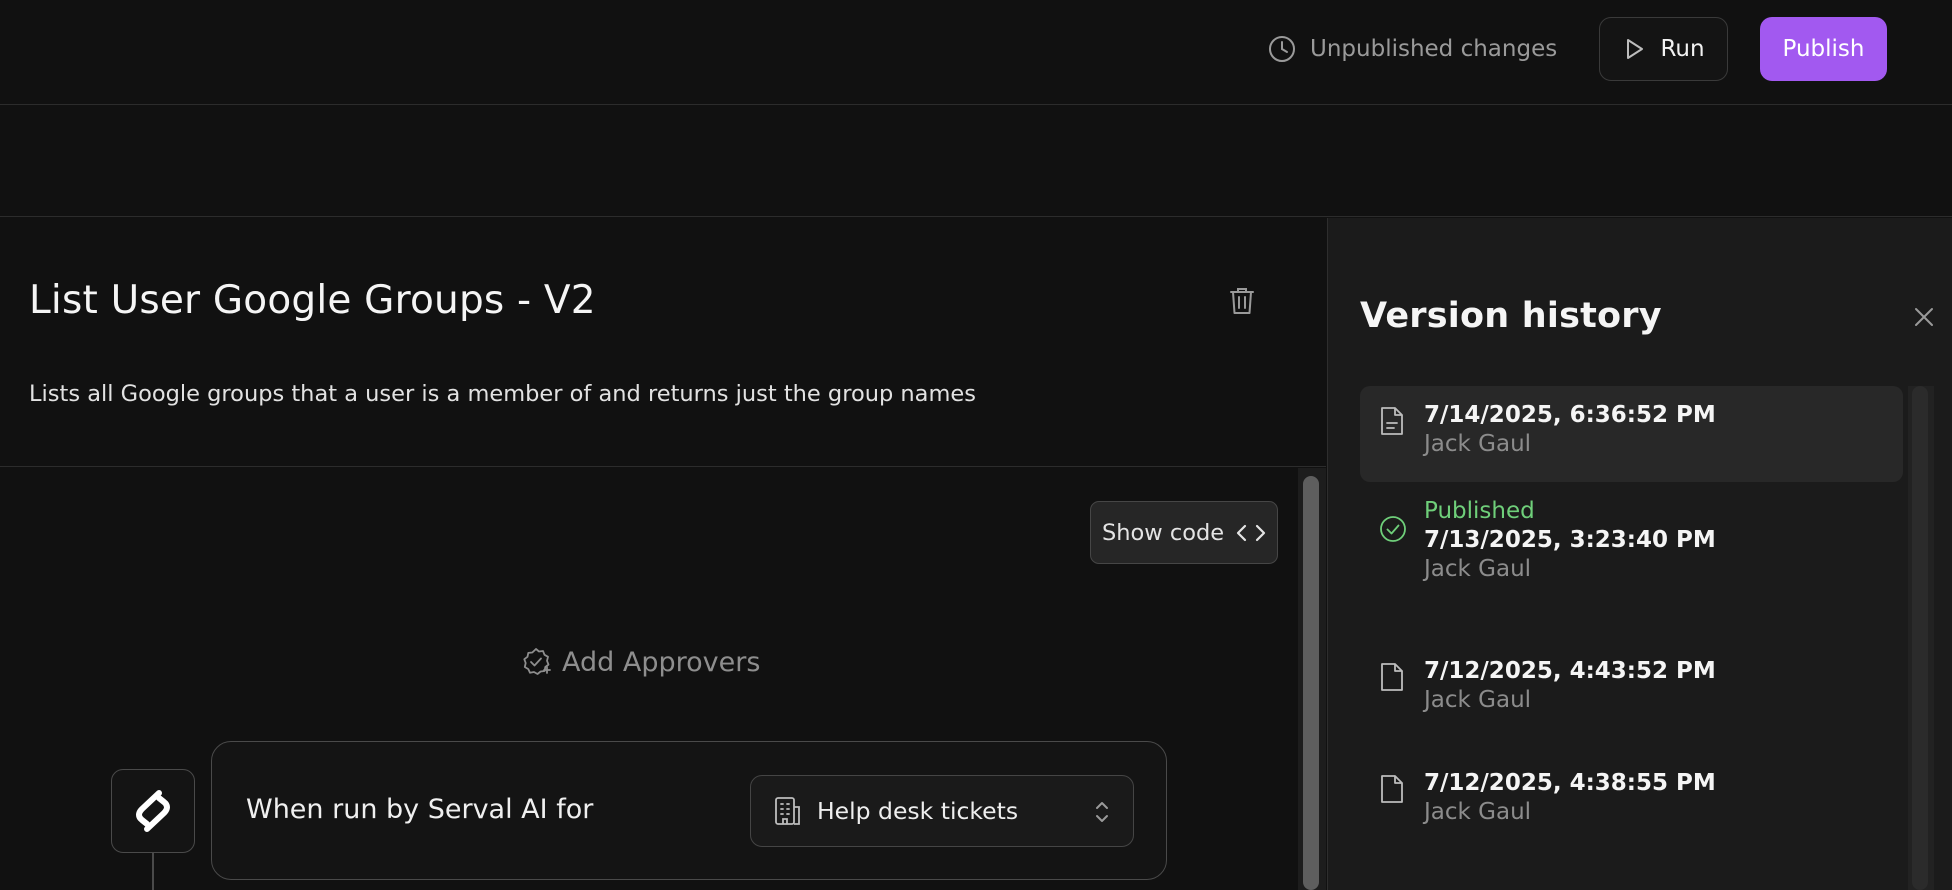 The width and height of the screenshot is (1952, 890). I want to click on code-brackets-icon, so click(1251, 532).